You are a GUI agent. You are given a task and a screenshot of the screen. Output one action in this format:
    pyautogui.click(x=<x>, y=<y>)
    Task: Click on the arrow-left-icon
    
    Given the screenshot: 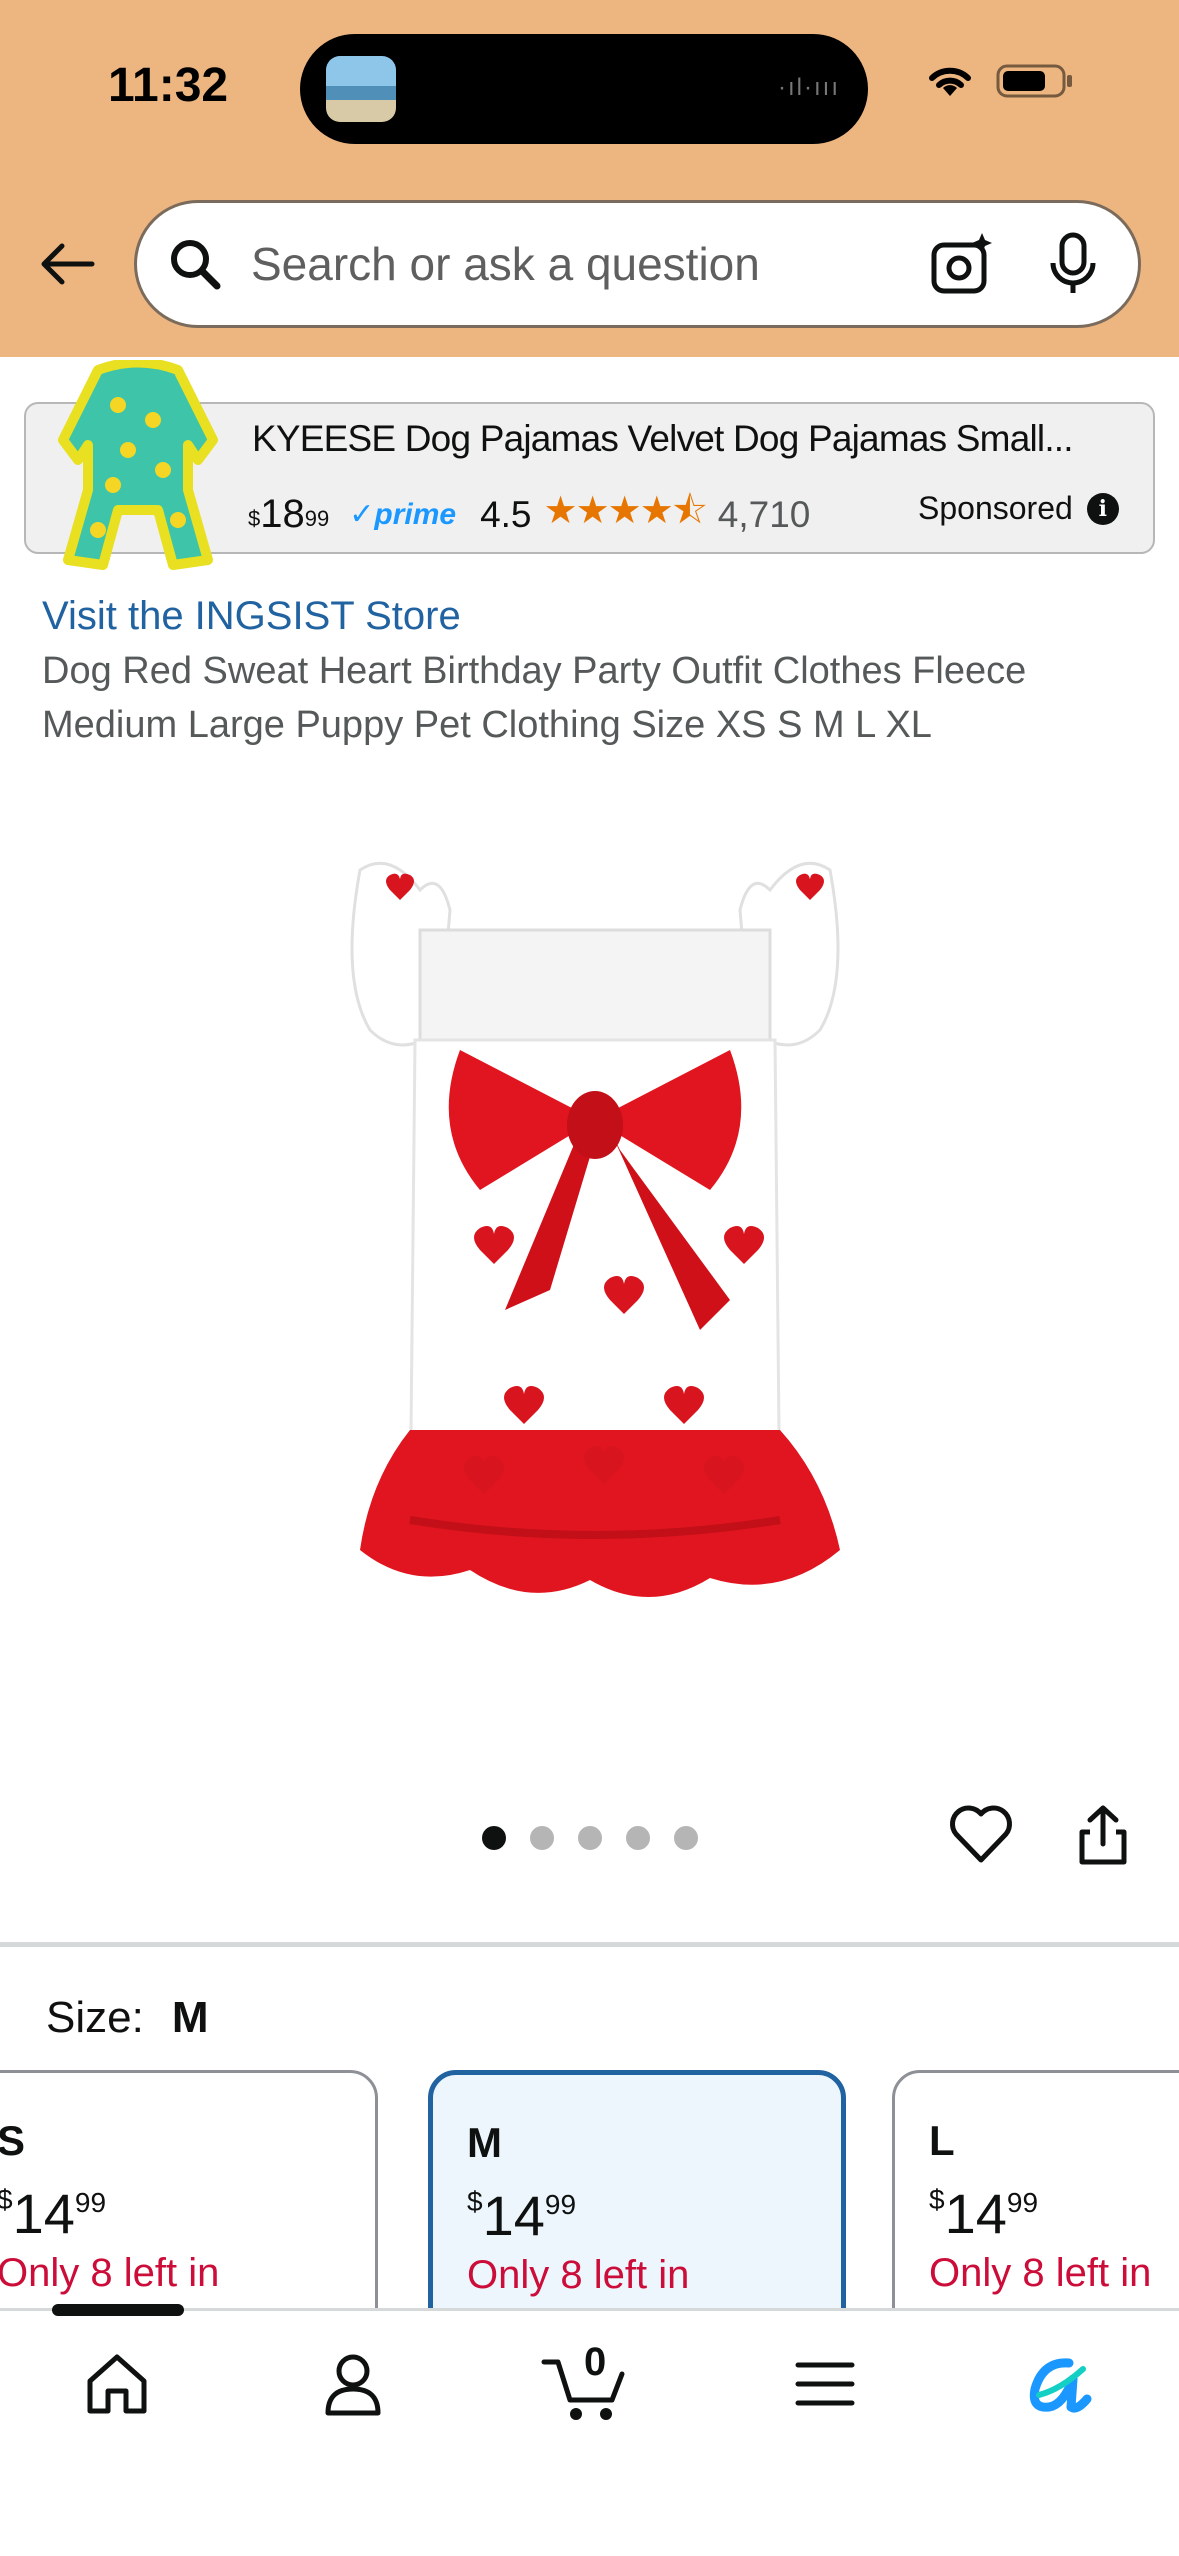 What is the action you would take?
    pyautogui.click(x=68, y=264)
    